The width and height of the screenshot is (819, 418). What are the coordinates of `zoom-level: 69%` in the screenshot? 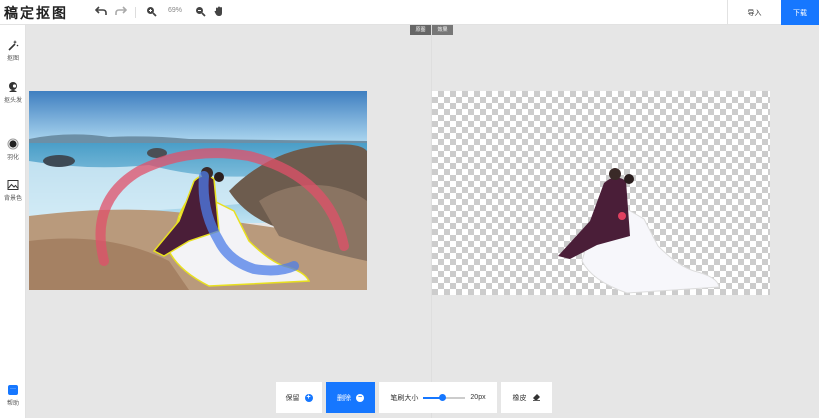 It's located at (175, 10).